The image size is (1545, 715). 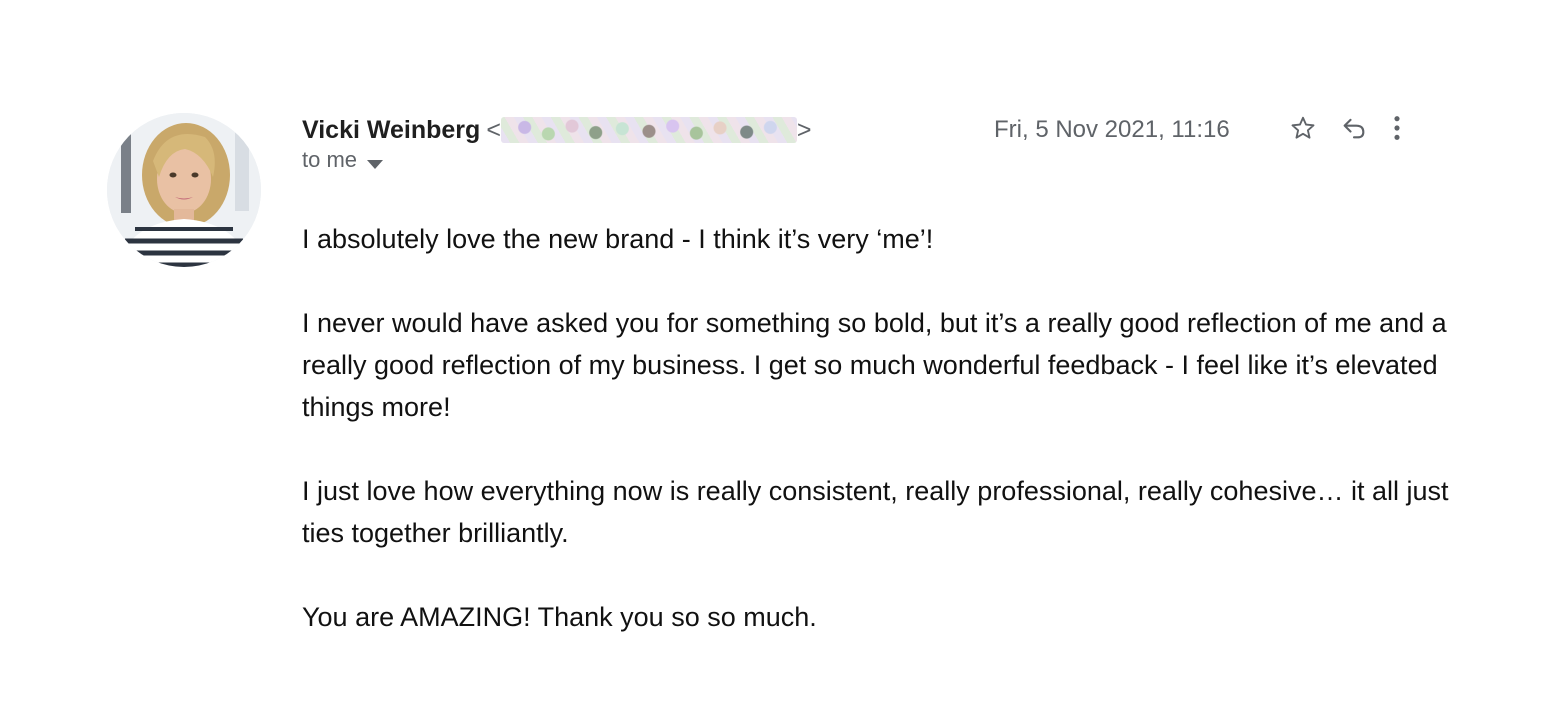 I want to click on reply-icon, so click(x=1354, y=128).